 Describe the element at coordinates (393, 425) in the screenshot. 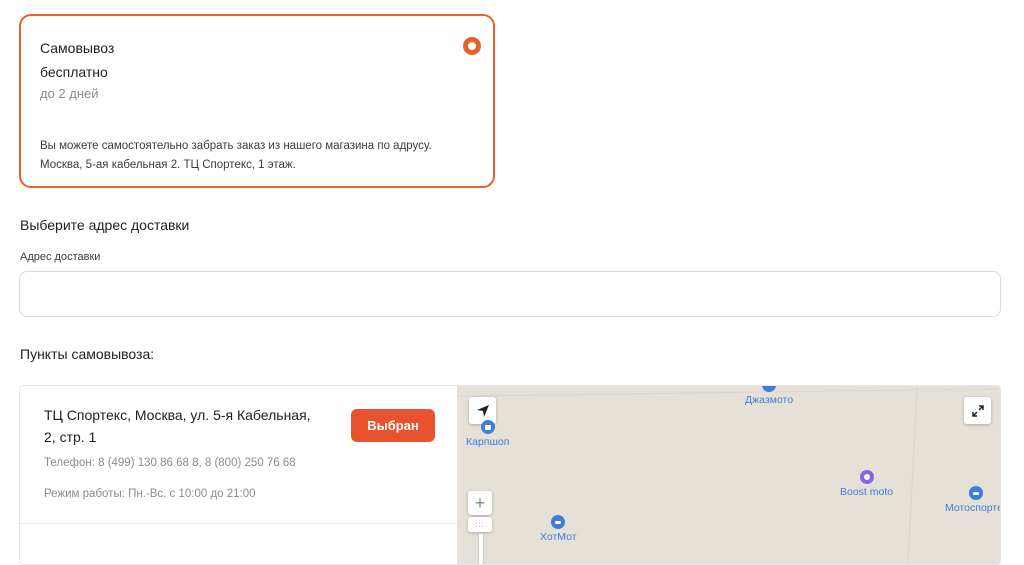

I see `chosen-button: Выбран` at that location.